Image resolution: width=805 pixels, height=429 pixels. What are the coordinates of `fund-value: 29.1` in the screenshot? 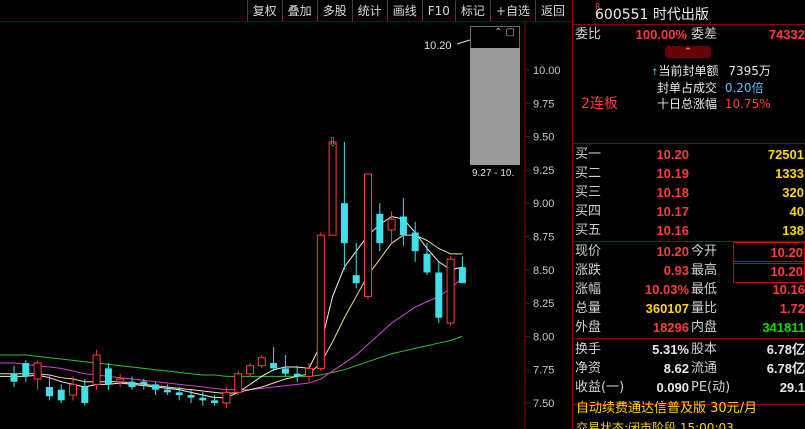 It's located at (792, 387).